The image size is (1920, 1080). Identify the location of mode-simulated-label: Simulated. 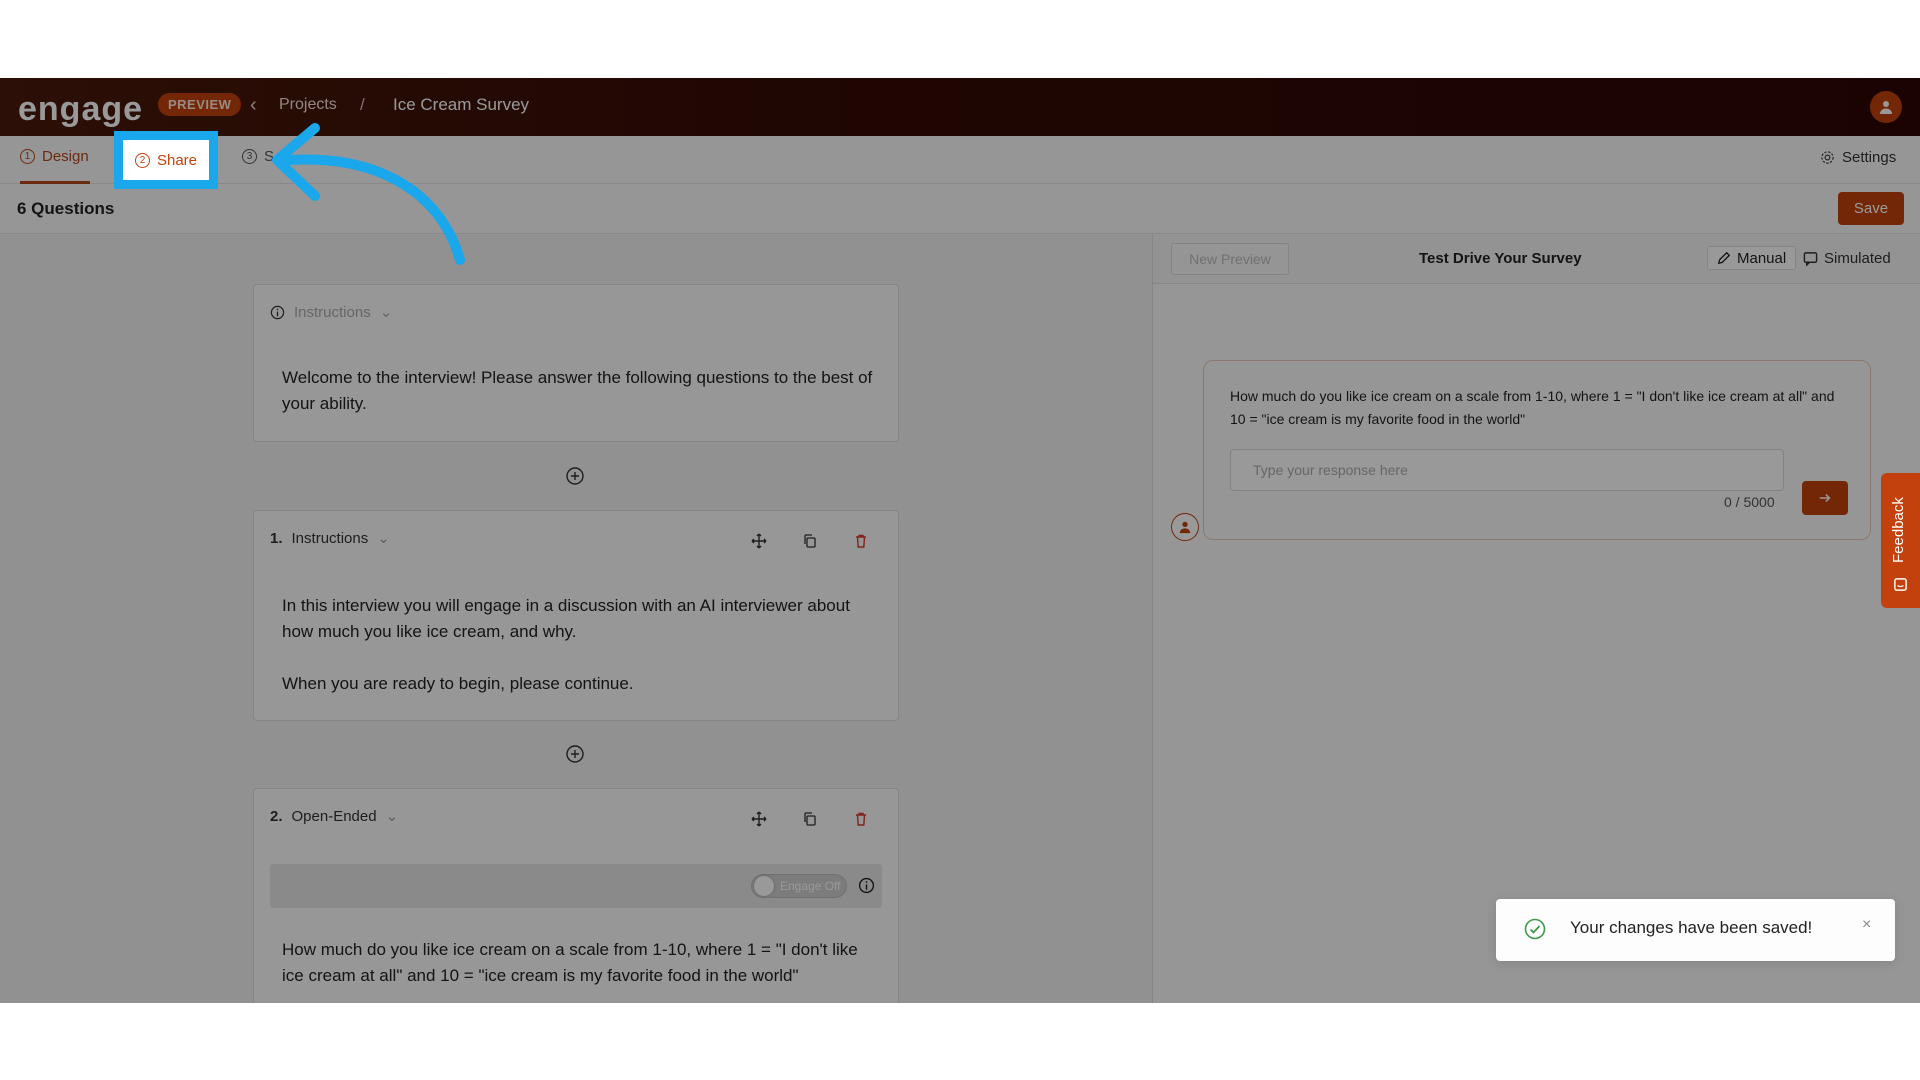
(1857, 258).